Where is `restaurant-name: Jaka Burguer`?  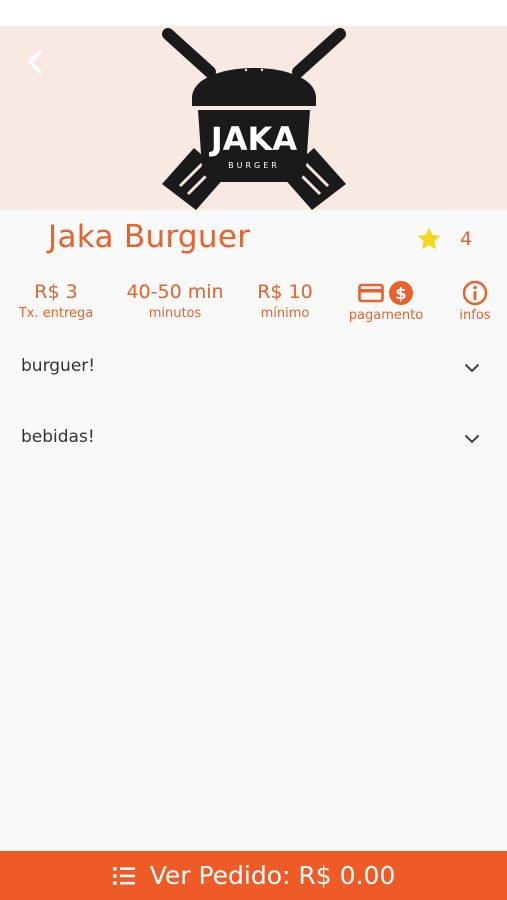
restaurant-name: Jaka Burguer is located at coordinates (149, 237).